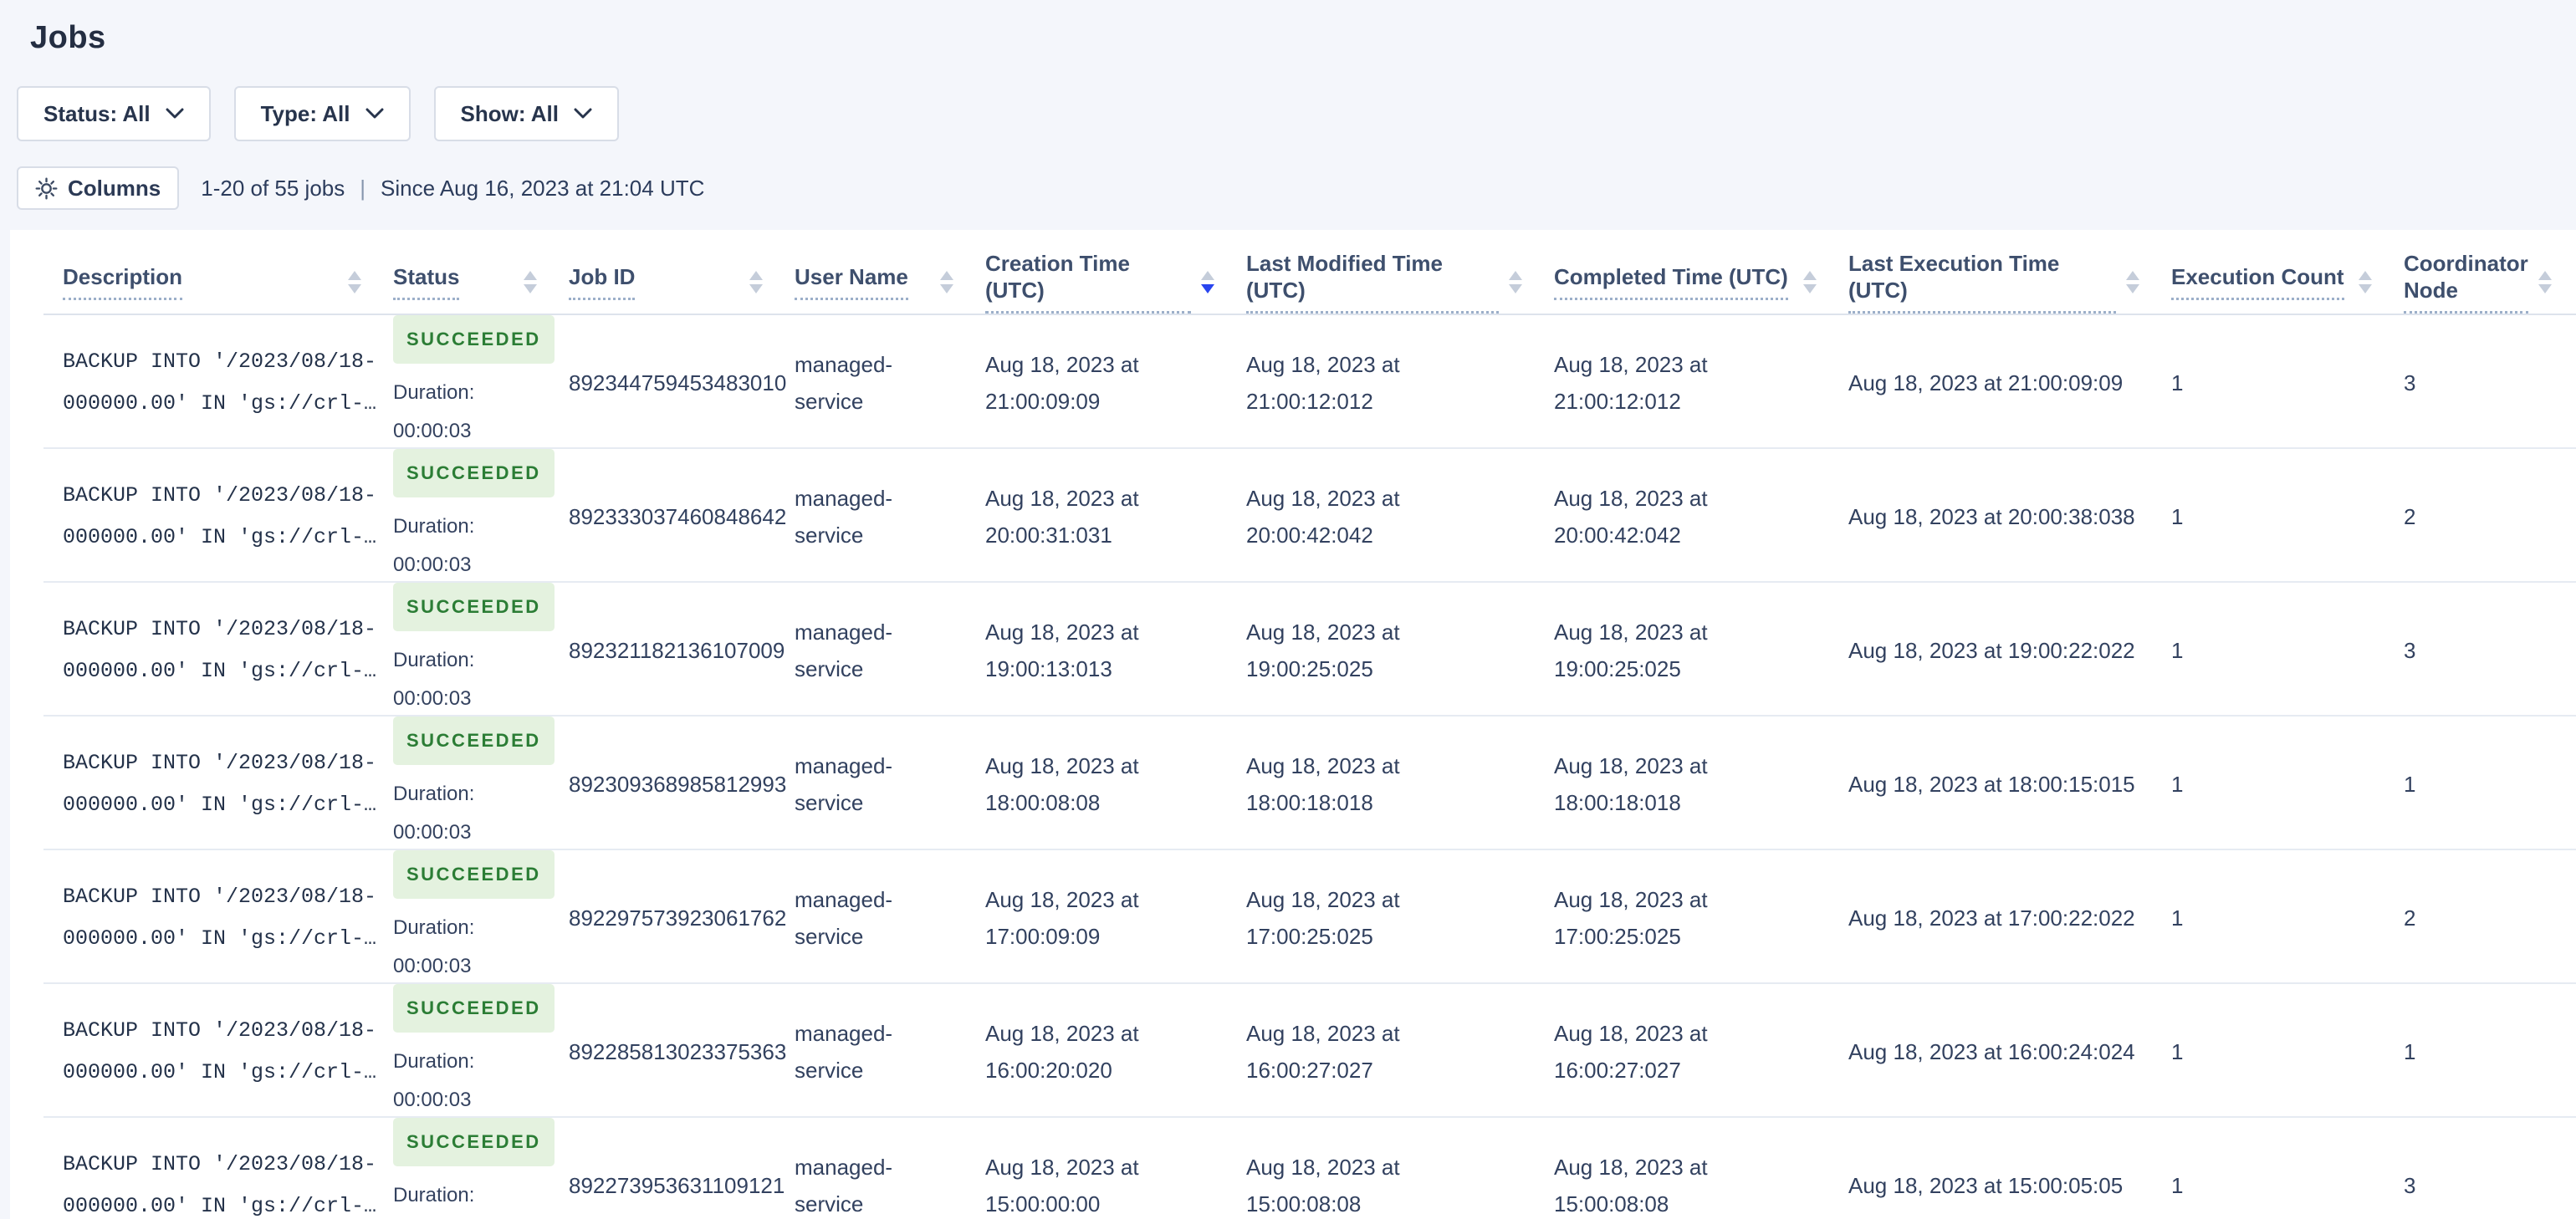 The image size is (2576, 1219). Describe the element at coordinates (2410, 382) in the screenshot. I see `coordinator-node-cell: 3` at that location.